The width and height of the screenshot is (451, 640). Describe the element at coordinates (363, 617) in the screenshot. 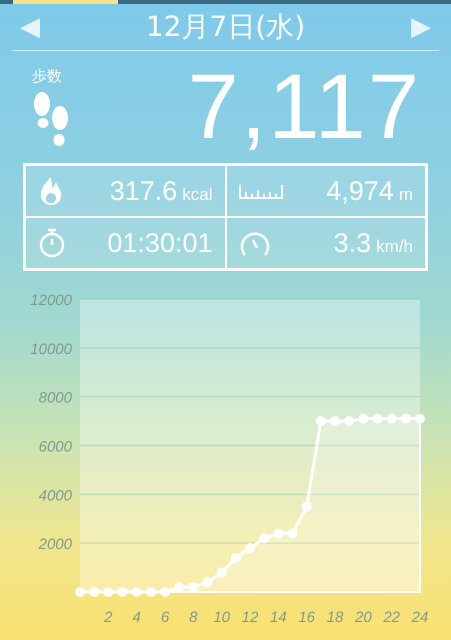

I see `x-axis-label: 20` at that location.